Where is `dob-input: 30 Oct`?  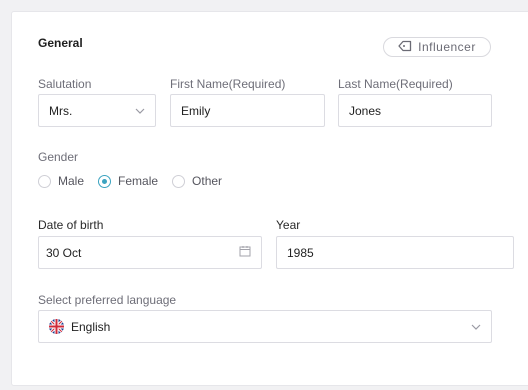 dob-input: 30 Oct is located at coordinates (150, 252).